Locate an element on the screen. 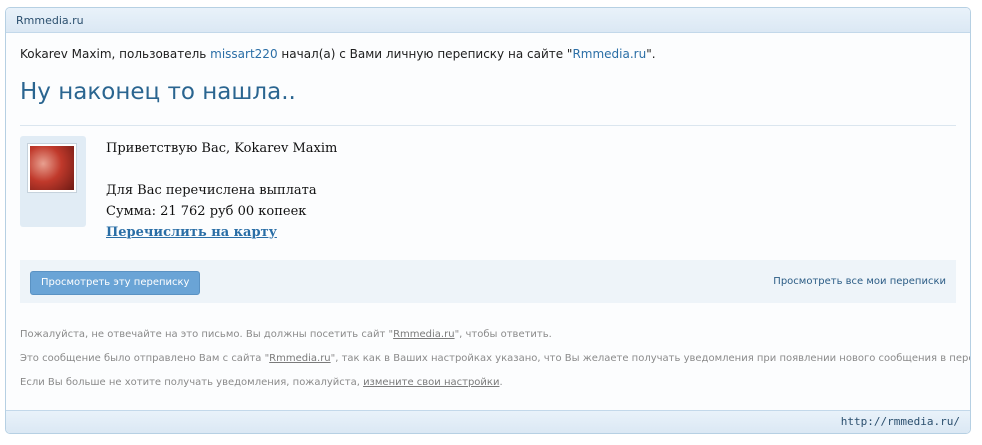  intro-text-3: ". is located at coordinates (651, 54).